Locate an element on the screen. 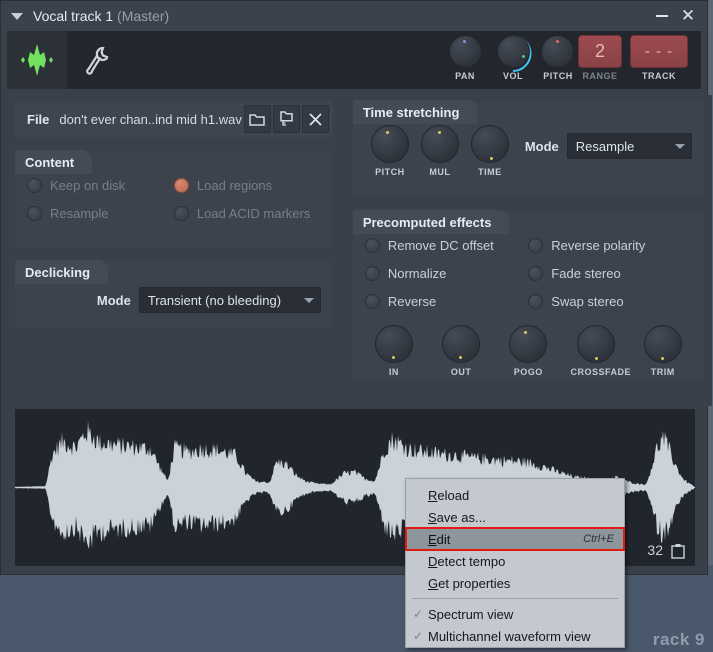 The image size is (713, 652). menu-item-multichannel-waveform-view: ✓ Multichannel waveform view is located at coordinates (515, 636).